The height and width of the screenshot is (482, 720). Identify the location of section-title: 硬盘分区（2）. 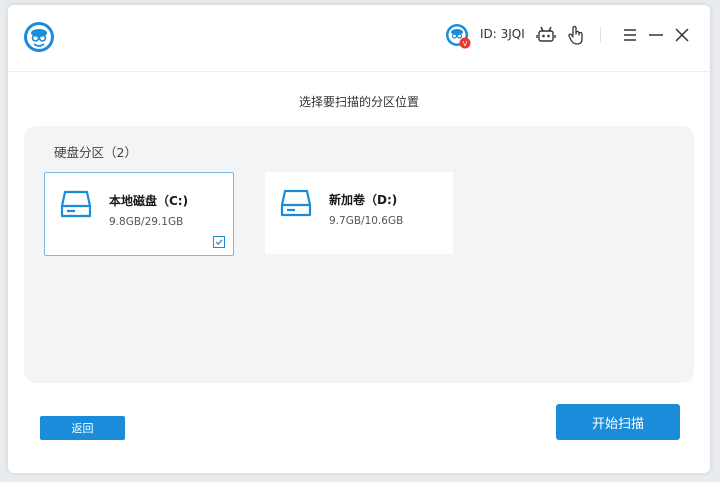
(95, 152).